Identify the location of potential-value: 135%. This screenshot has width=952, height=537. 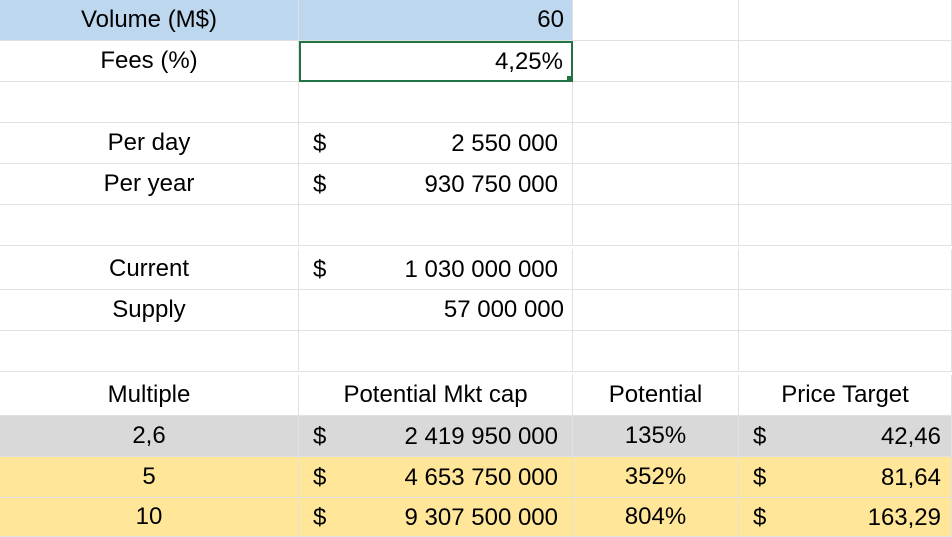
(655, 435).